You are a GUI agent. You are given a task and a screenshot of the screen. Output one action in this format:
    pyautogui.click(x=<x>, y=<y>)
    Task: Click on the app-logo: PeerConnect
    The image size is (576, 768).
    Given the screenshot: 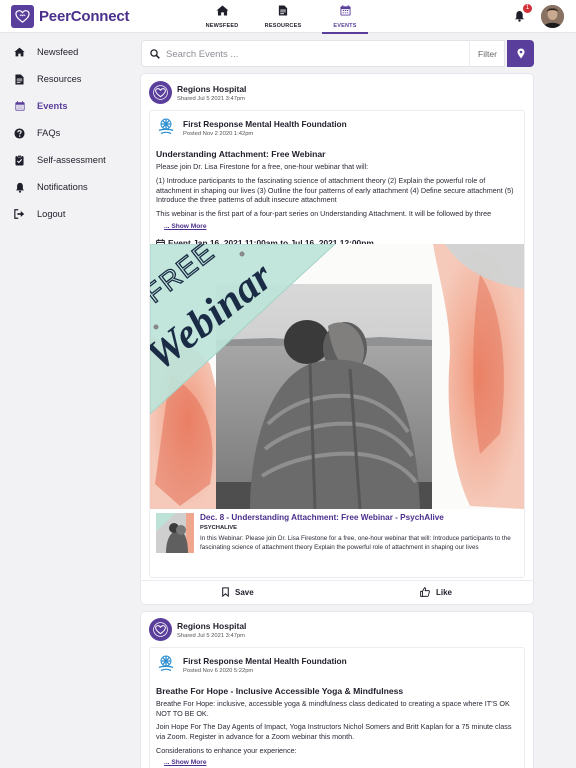 What is the action you would take?
    pyautogui.click(x=70, y=16)
    